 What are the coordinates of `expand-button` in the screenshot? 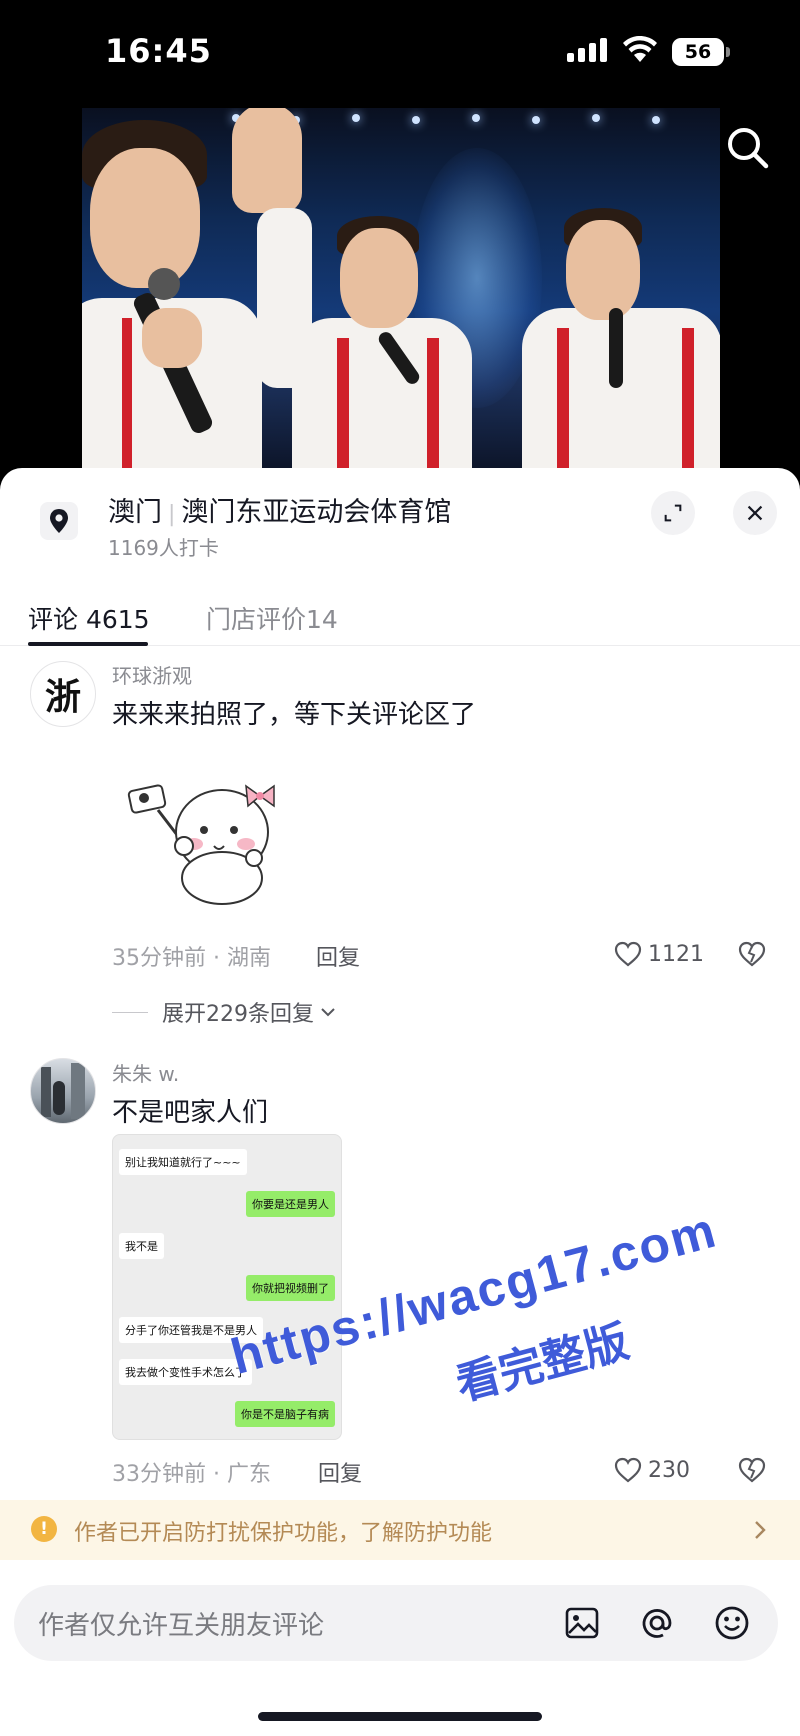 It's located at (673, 513).